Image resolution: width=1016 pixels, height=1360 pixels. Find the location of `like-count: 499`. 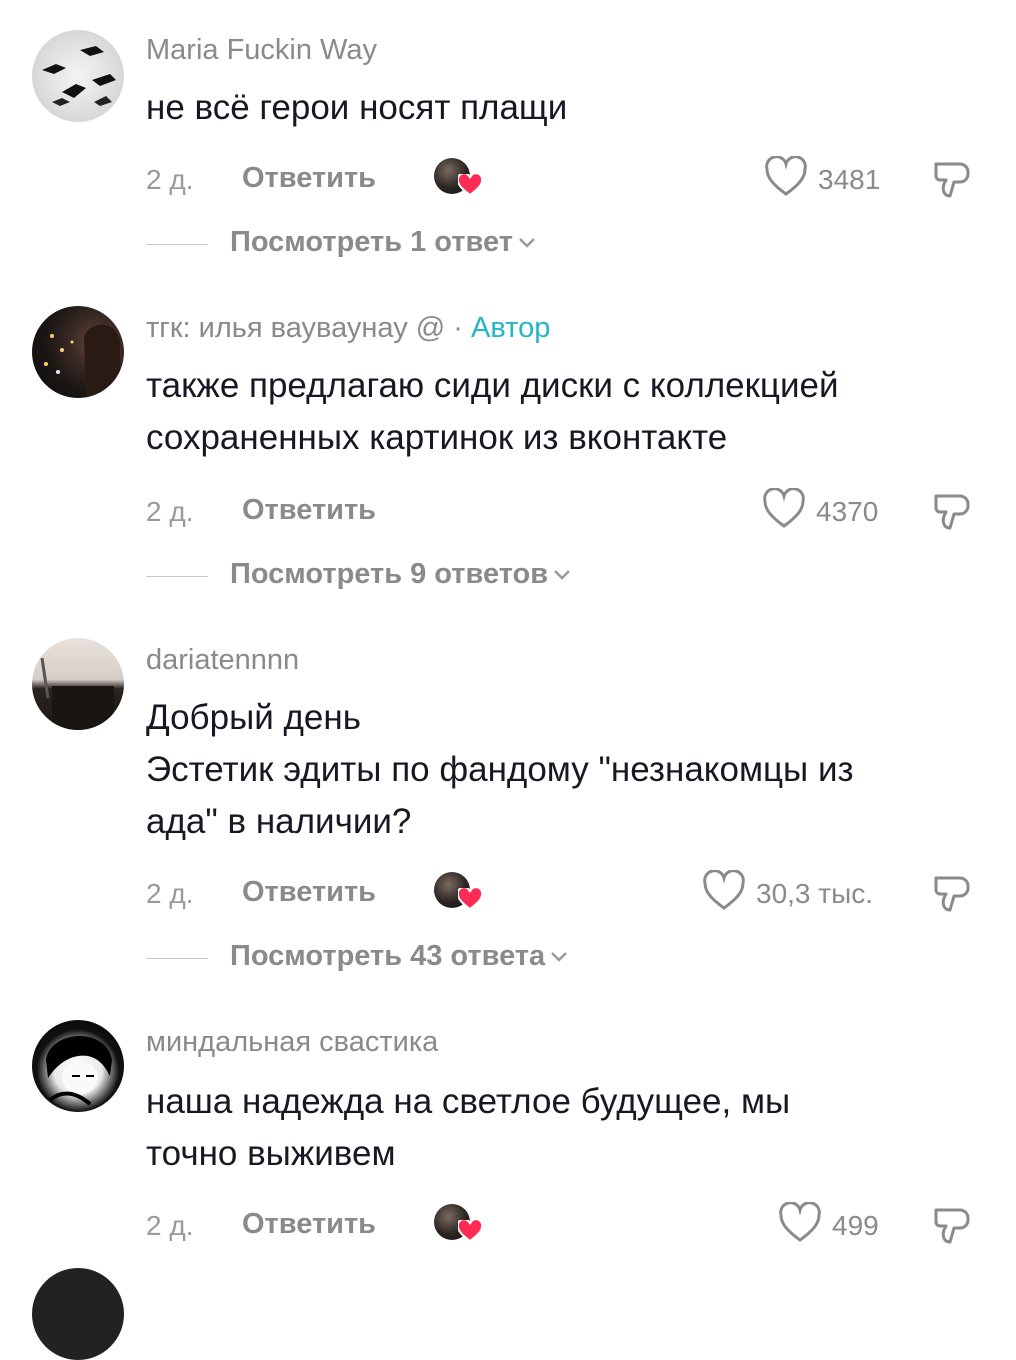

like-count: 499 is located at coordinates (855, 1225).